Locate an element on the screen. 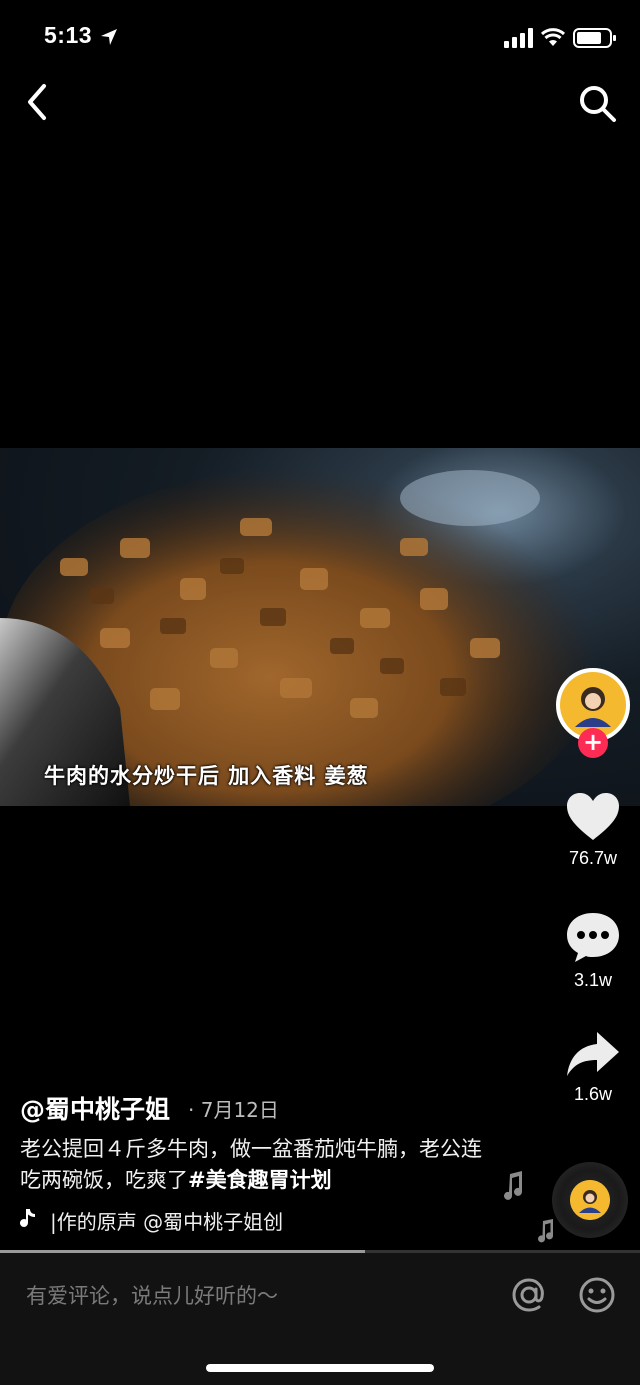 The width and height of the screenshot is (640, 1385). comment-input: 有爱评论，说点儿好听的～ is located at coordinates (256, 1295).